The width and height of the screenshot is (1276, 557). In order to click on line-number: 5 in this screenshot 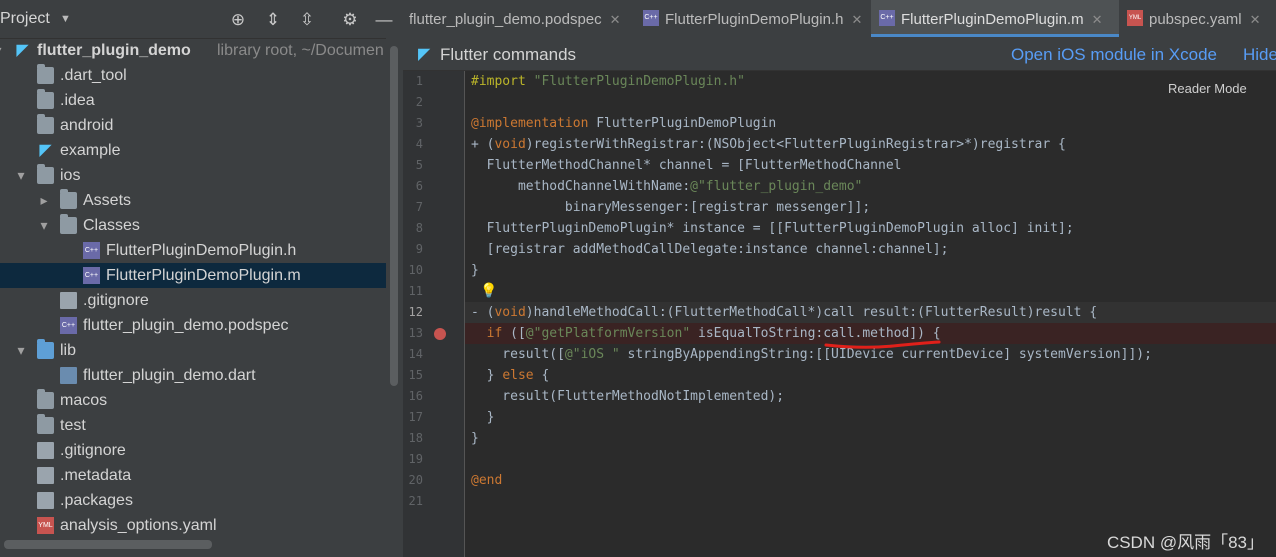, I will do `click(419, 165)`.